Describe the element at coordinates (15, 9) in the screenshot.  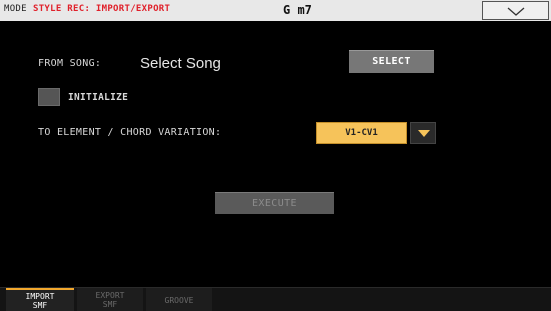
I see `mode-label: MODE` at that location.